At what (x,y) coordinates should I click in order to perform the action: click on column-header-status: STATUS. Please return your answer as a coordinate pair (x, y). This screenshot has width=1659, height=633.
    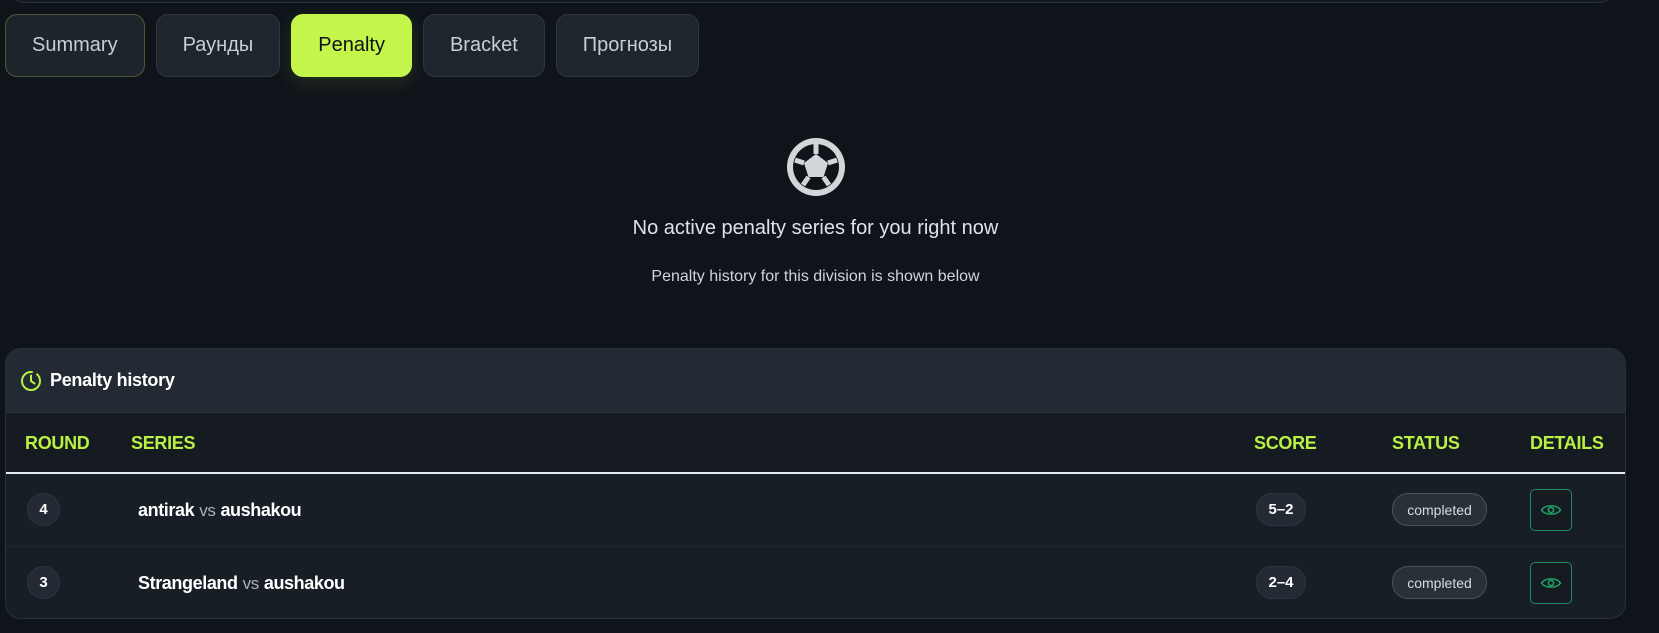
    Looking at the image, I should click on (1426, 443).